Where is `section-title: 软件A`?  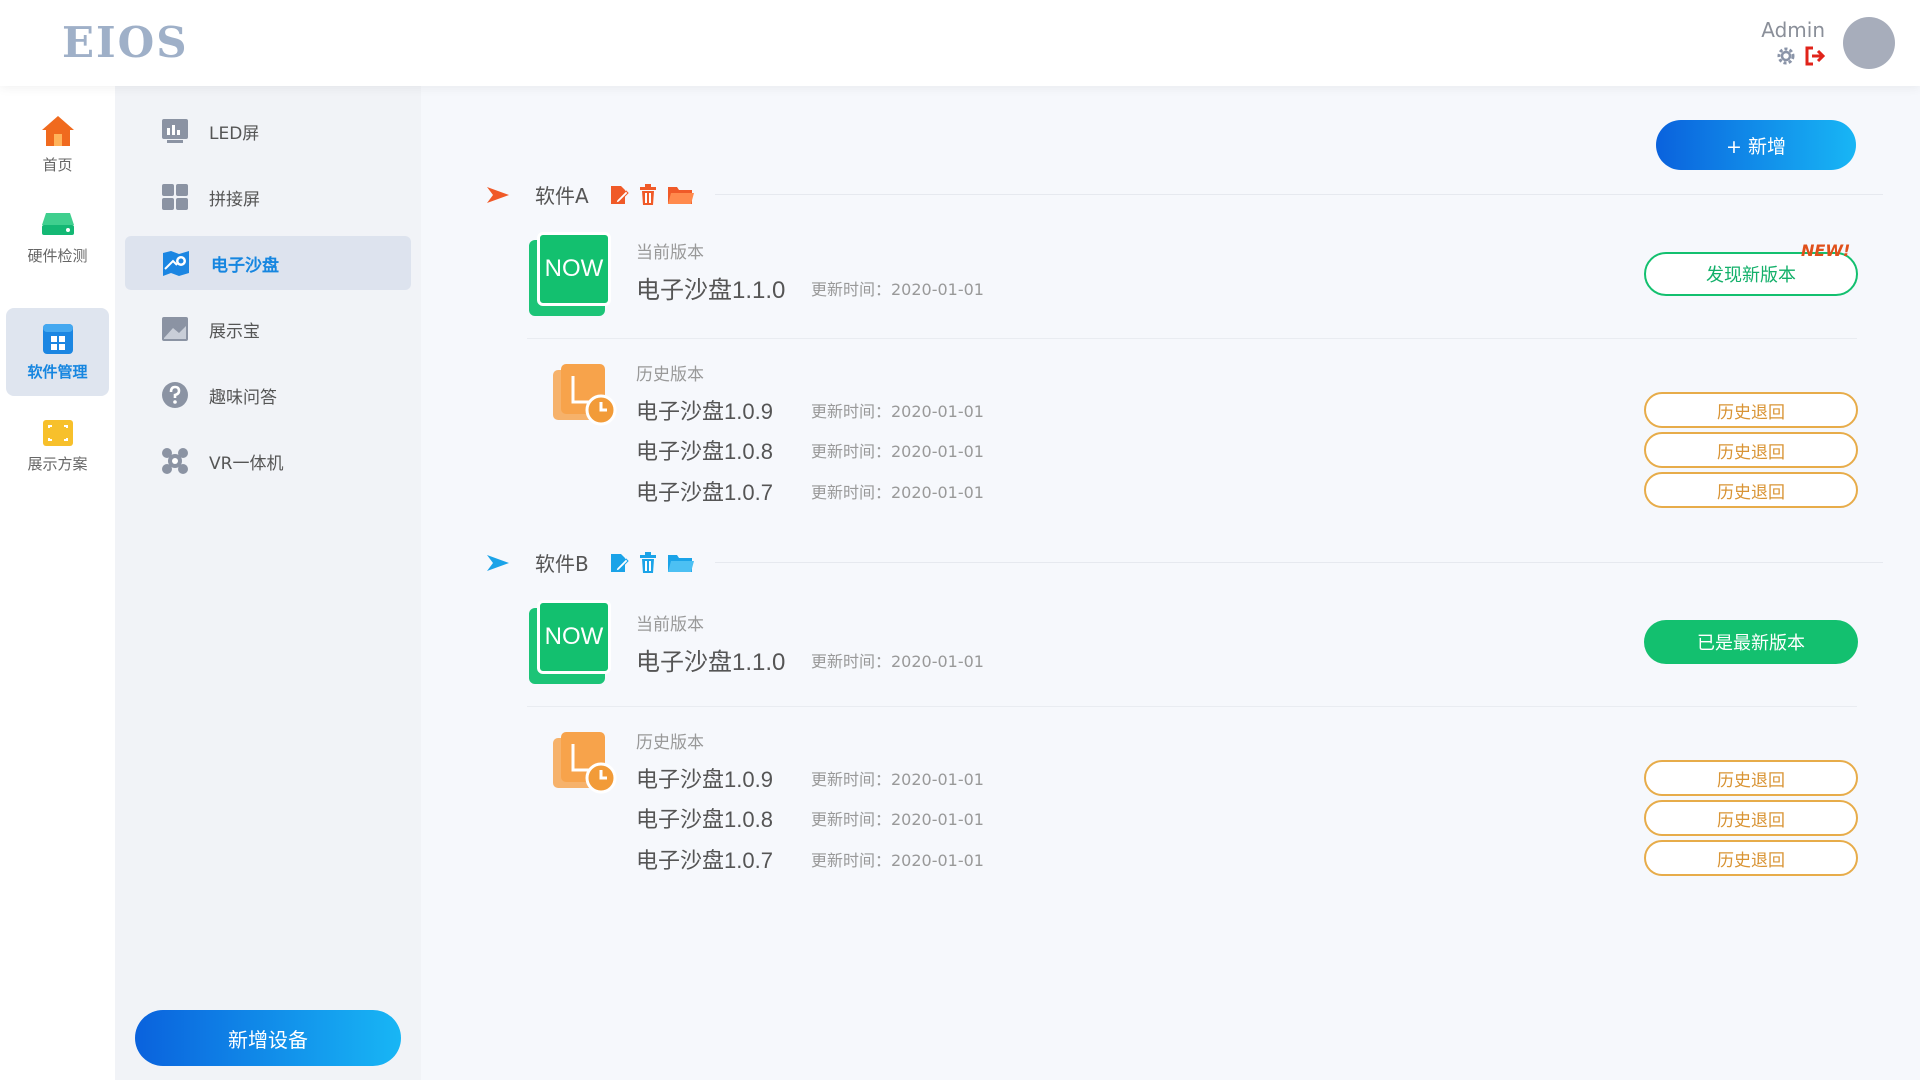 section-title: 软件A is located at coordinates (562, 196).